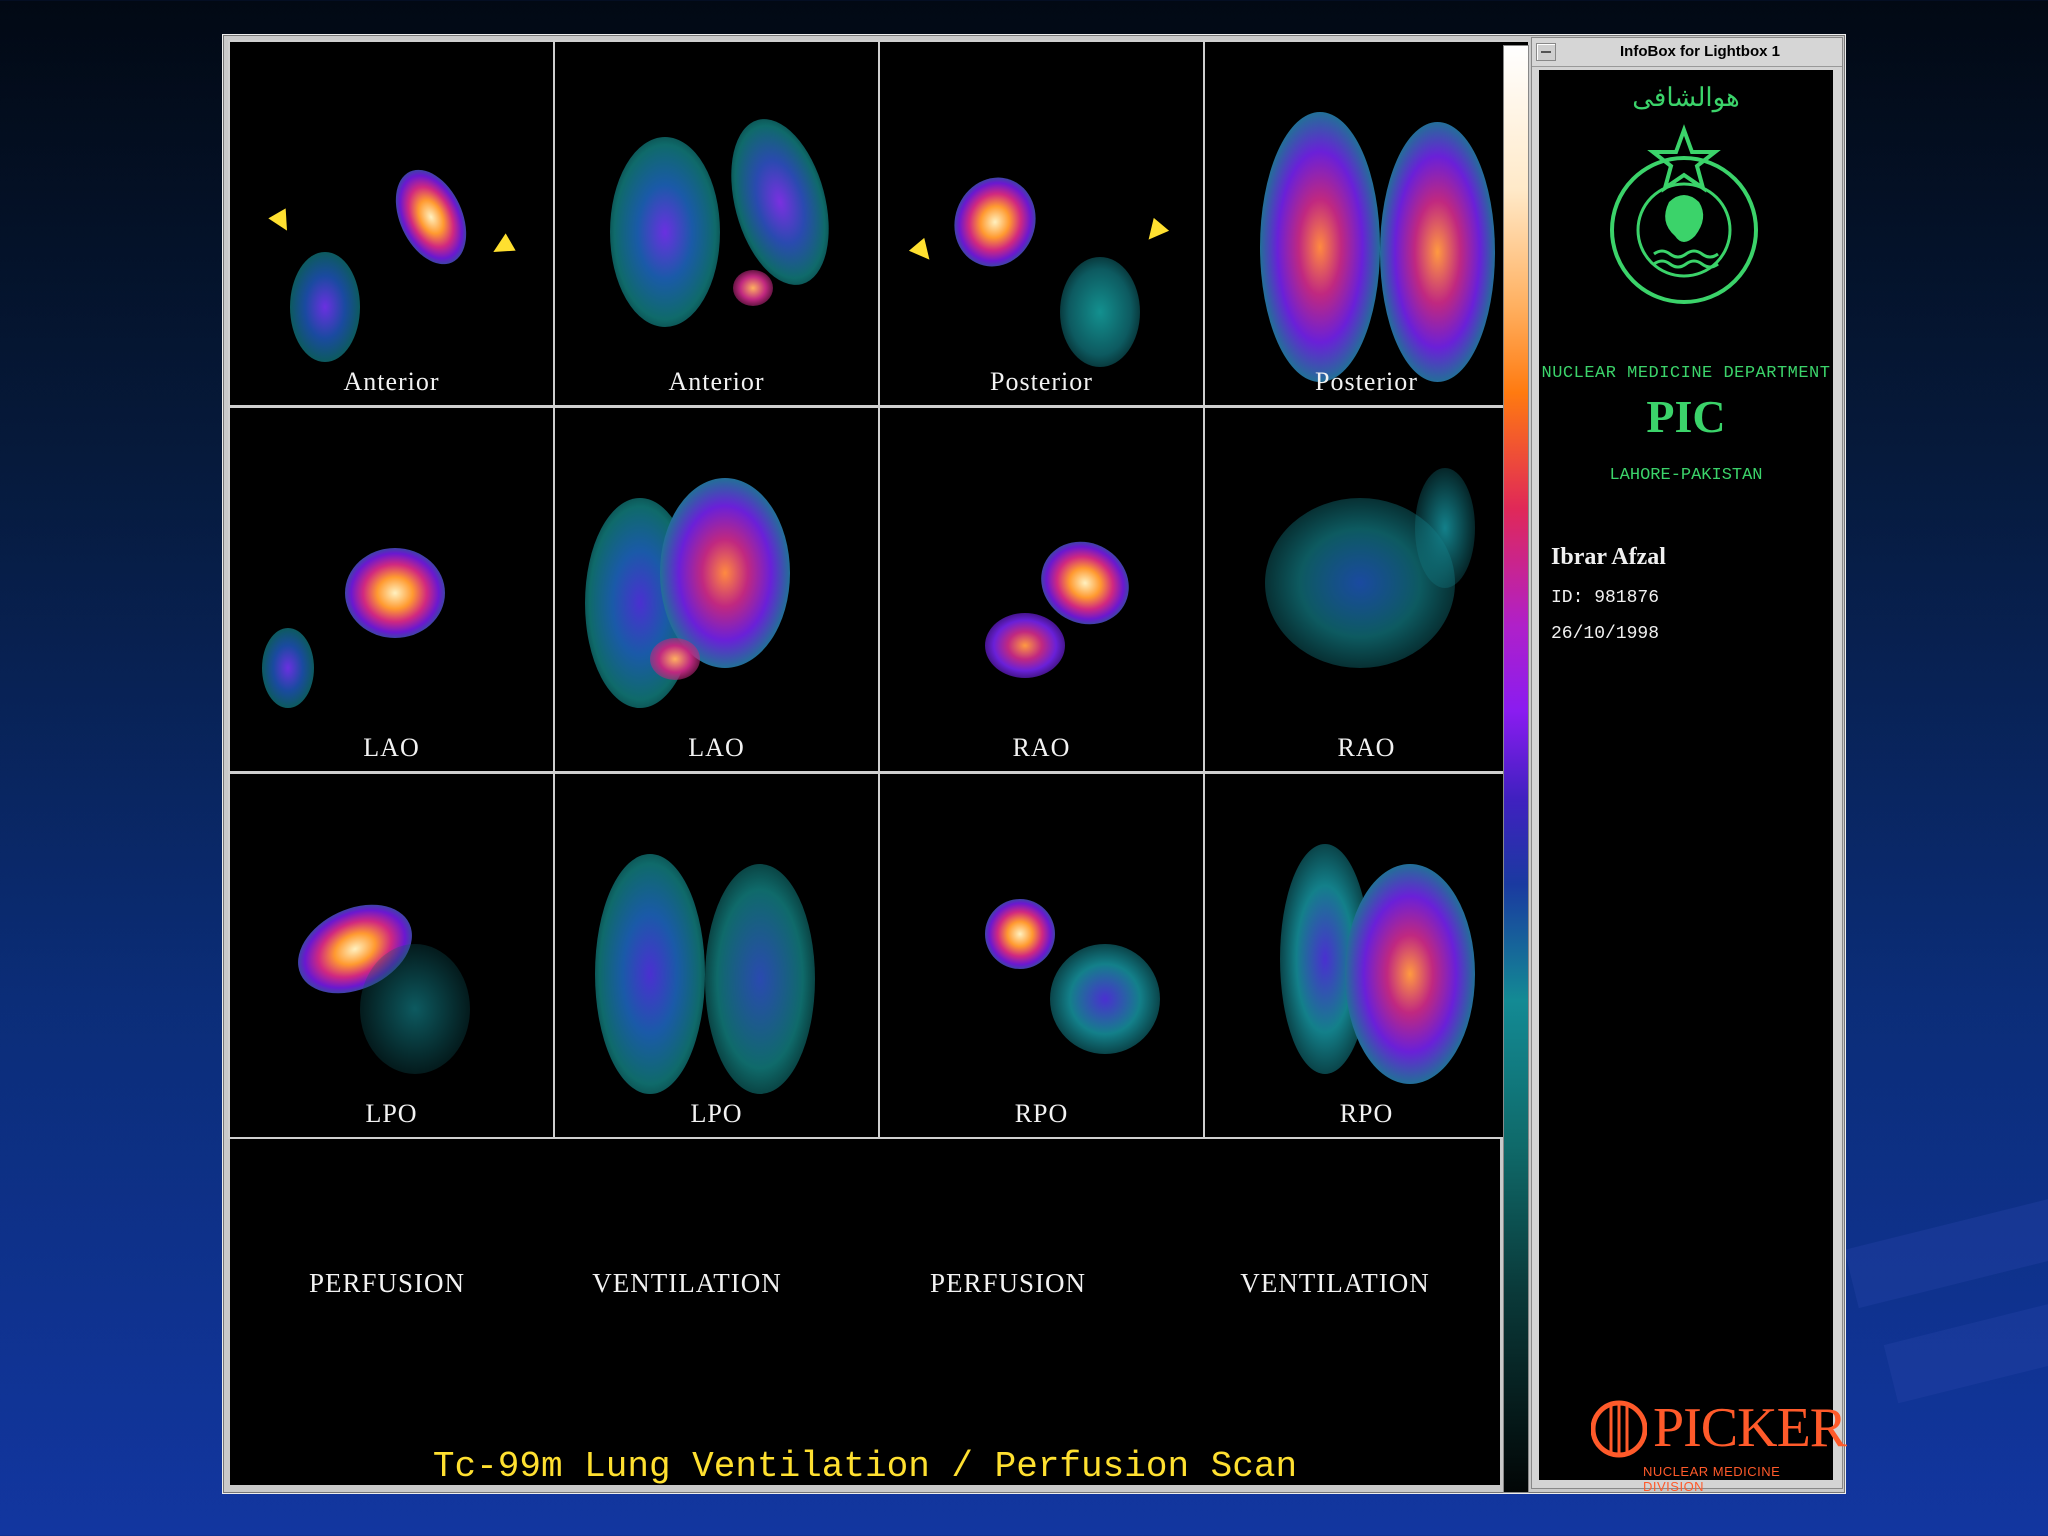 The image size is (2048, 1536). What do you see at coordinates (1686, 97) in the screenshot?
I see `urdu-inscription: هوالشافی` at bounding box center [1686, 97].